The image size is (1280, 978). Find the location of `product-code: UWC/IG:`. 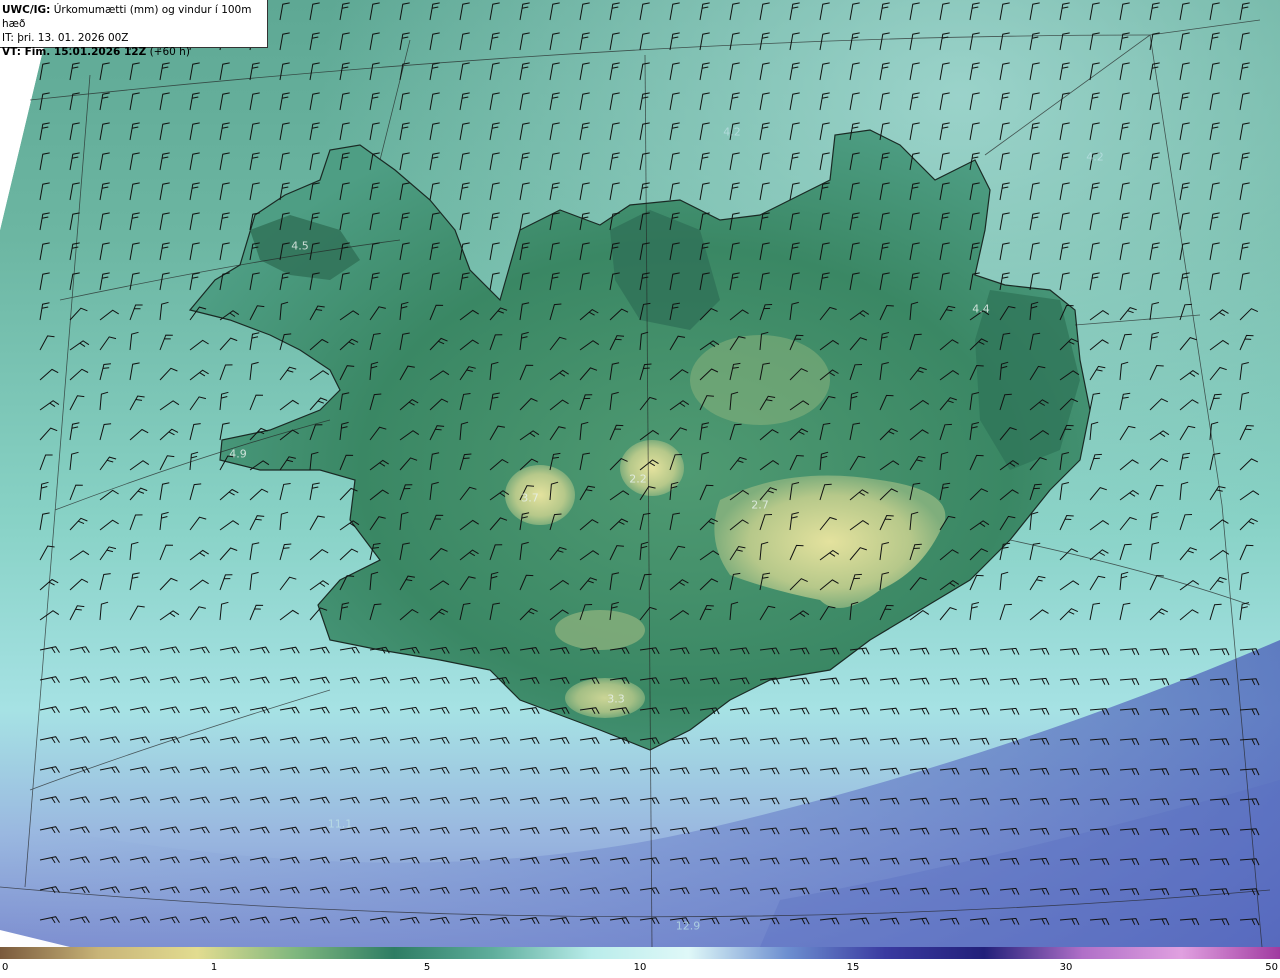

product-code: UWC/IG: is located at coordinates (26, 10).